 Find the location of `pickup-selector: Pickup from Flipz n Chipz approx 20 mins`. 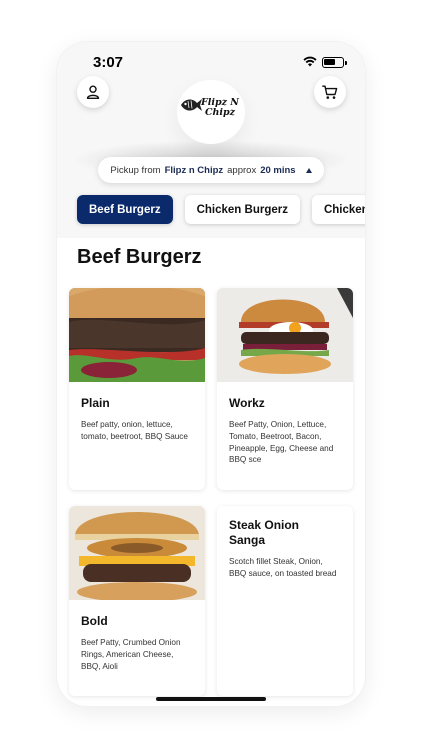

pickup-selector: Pickup from Flipz n Chipz approx 20 mins is located at coordinates (211, 170).